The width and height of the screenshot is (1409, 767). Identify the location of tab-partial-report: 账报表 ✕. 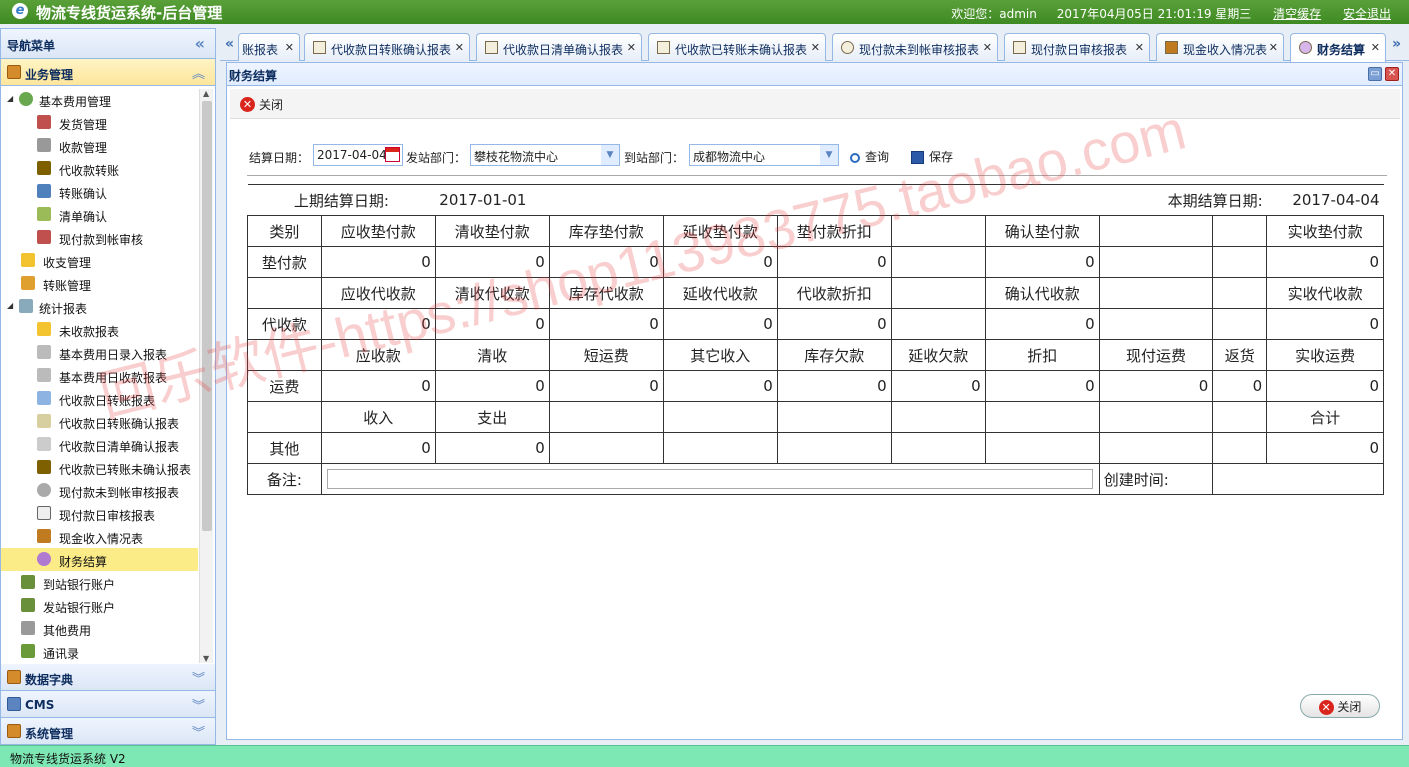
(269, 47).